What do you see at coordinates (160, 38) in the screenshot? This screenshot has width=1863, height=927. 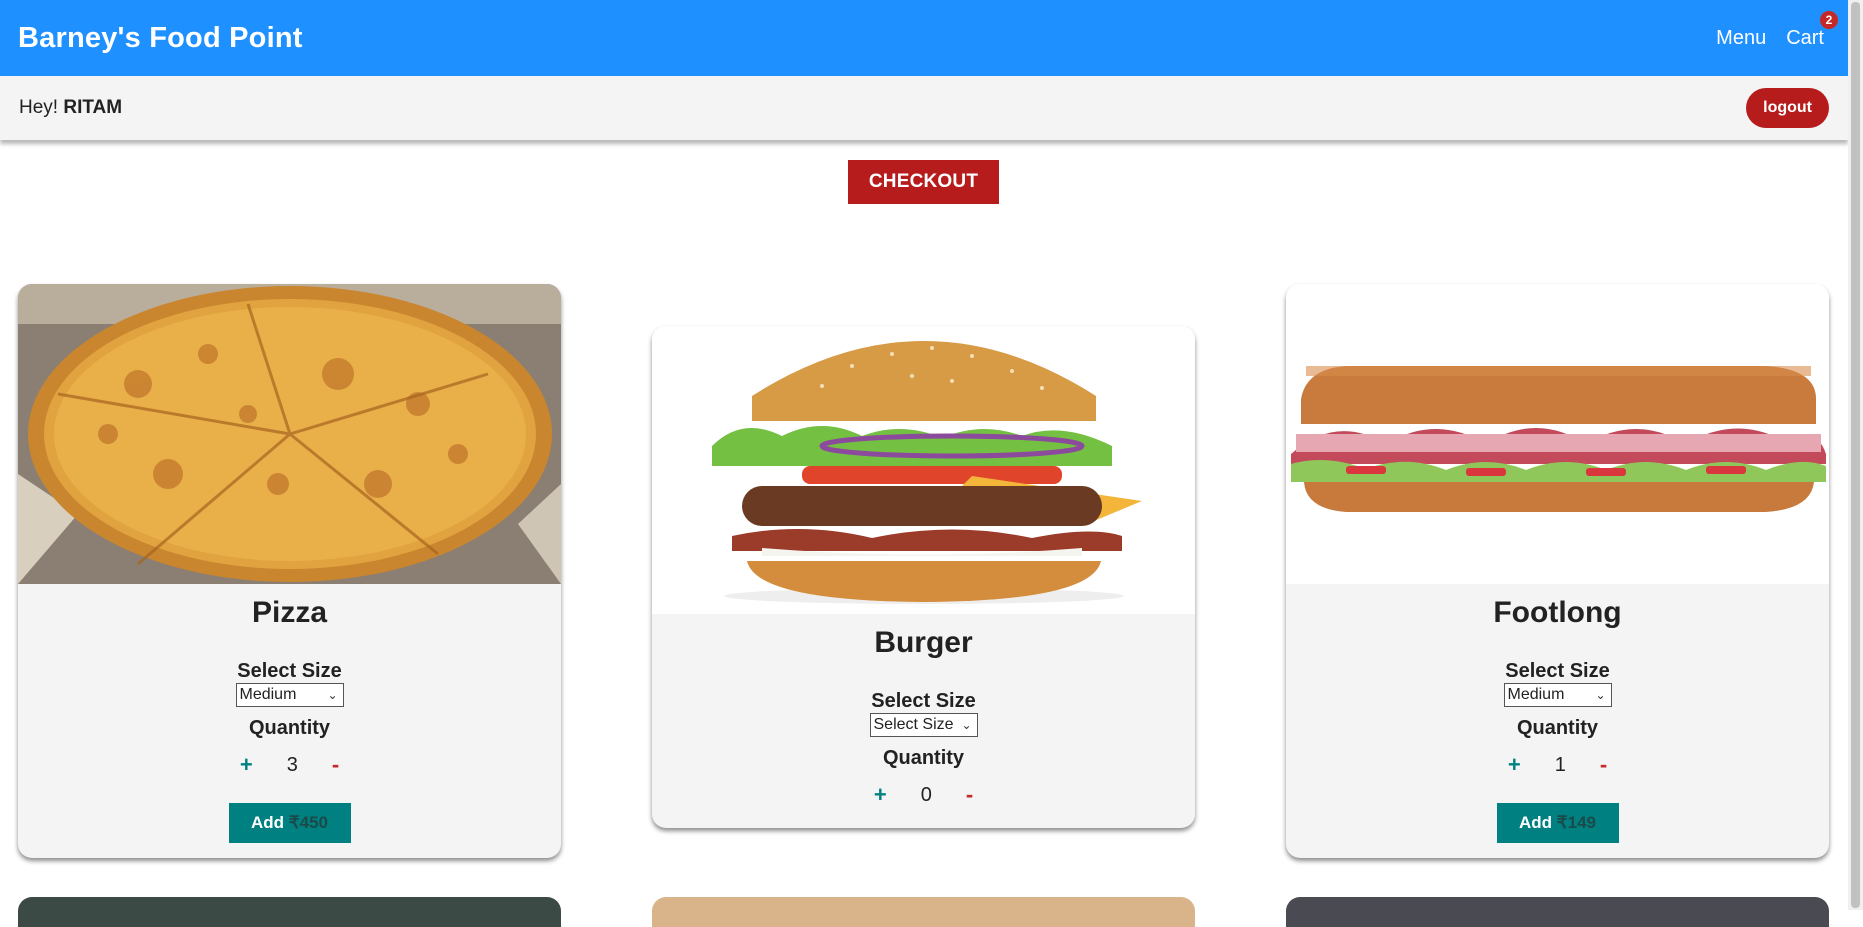 I see `brand-title: Barney's Food Point` at bounding box center [160, 38].